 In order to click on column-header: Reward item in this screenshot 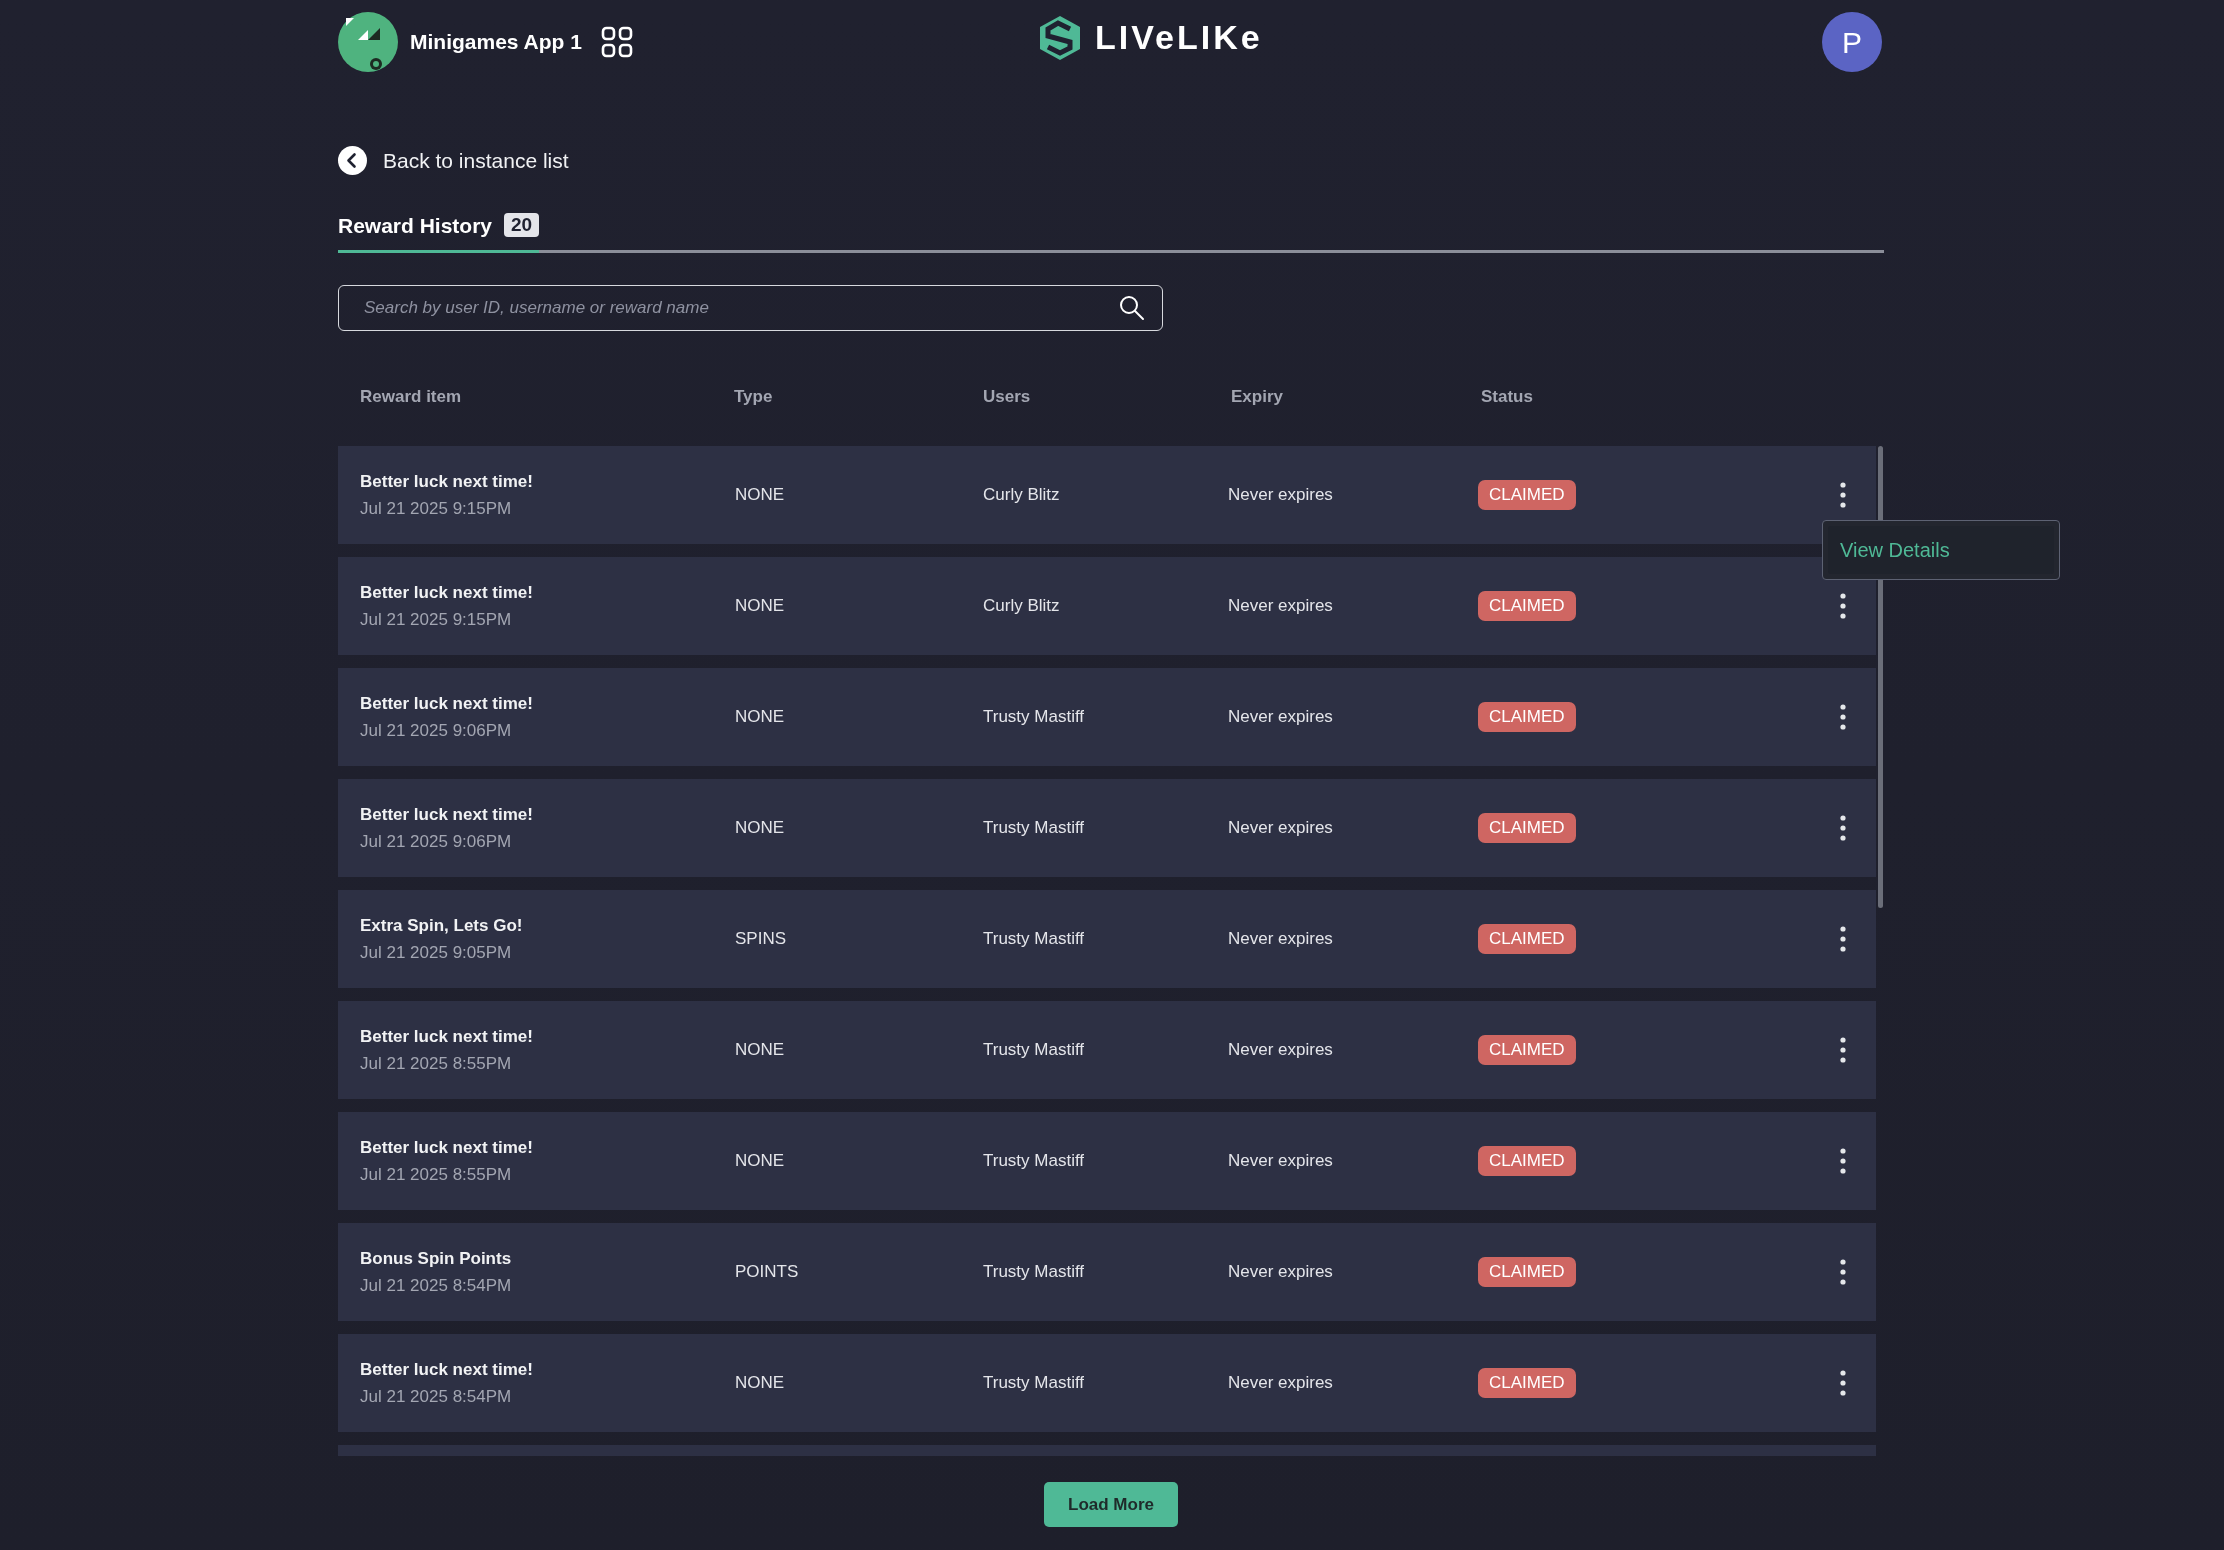, I will do `click(411, 397)`.